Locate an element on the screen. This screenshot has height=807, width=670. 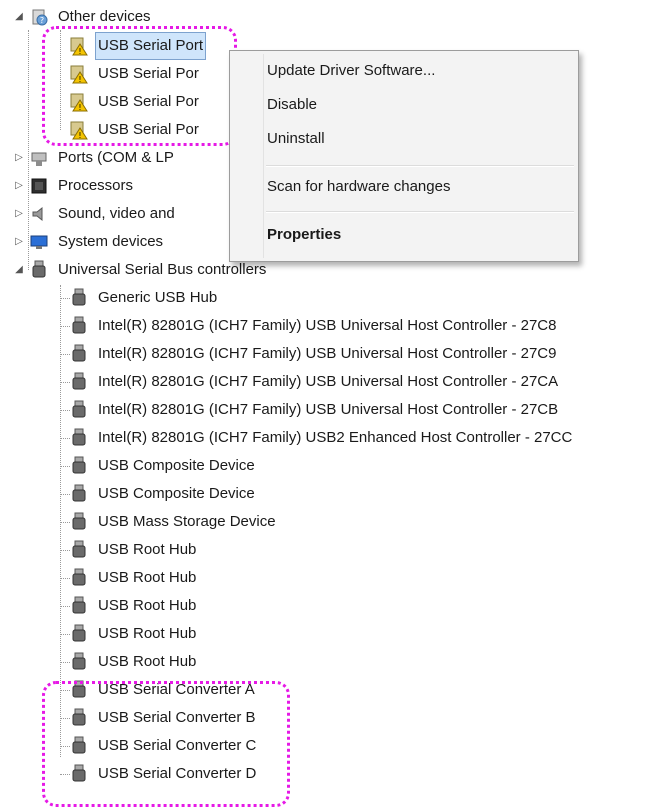
tree-item-label: Processors is located at coordinates (96, 185).